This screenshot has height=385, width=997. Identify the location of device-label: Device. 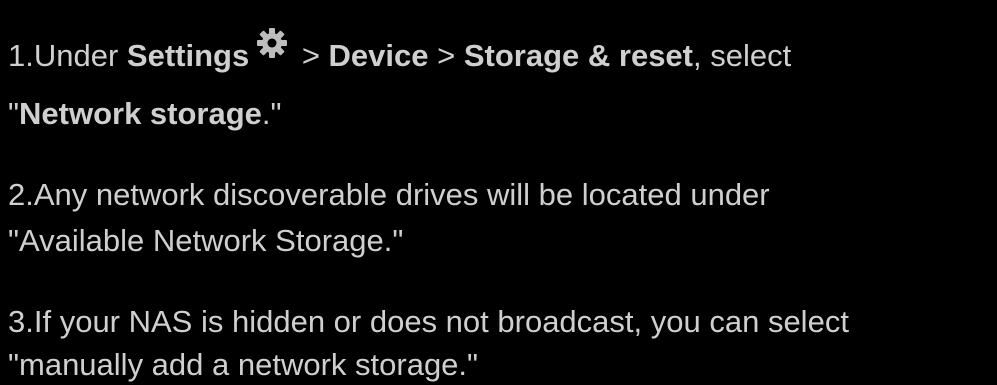
(378, 55).